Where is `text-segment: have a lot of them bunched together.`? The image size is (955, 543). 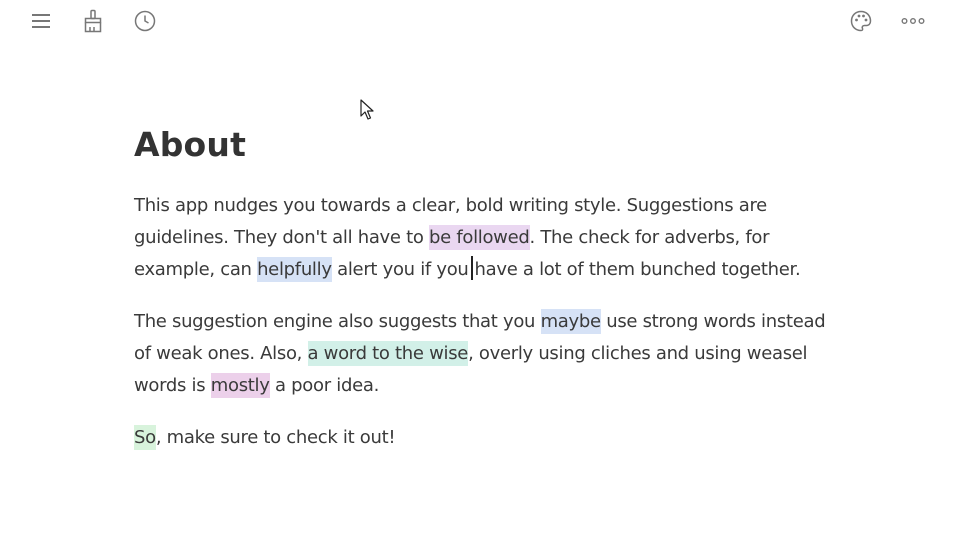 text-segment: have a lot of them bunched together. is located at coordinates (637, 269).